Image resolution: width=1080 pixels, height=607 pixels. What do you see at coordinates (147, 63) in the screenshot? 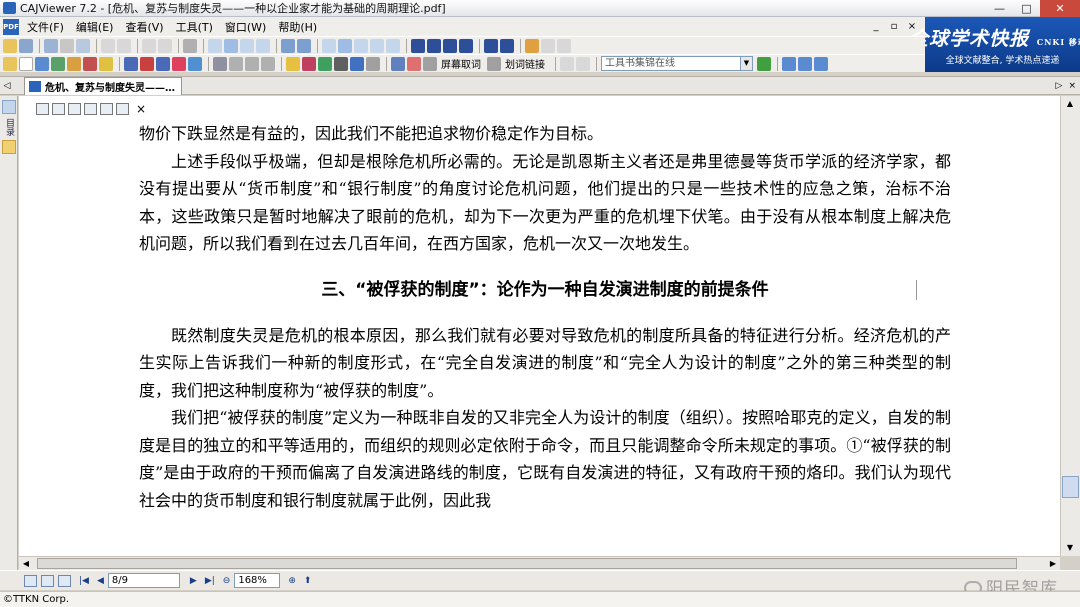
I see `line-icon` at bounding box center [147, 63].